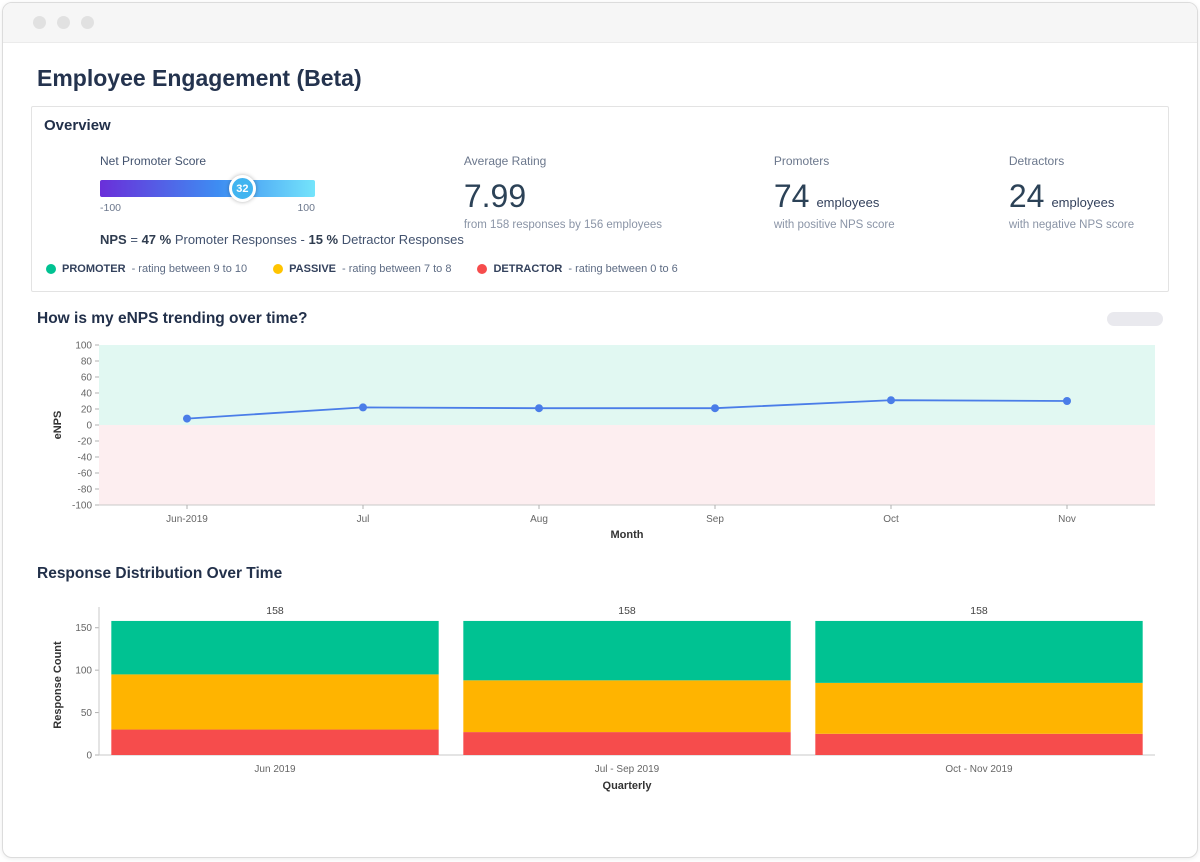 The height and width of the screenshot is (862, 1200). Describe the element at coordinates (1067, 519) in the screenshot. I see `svg-text: Nov` at that location.